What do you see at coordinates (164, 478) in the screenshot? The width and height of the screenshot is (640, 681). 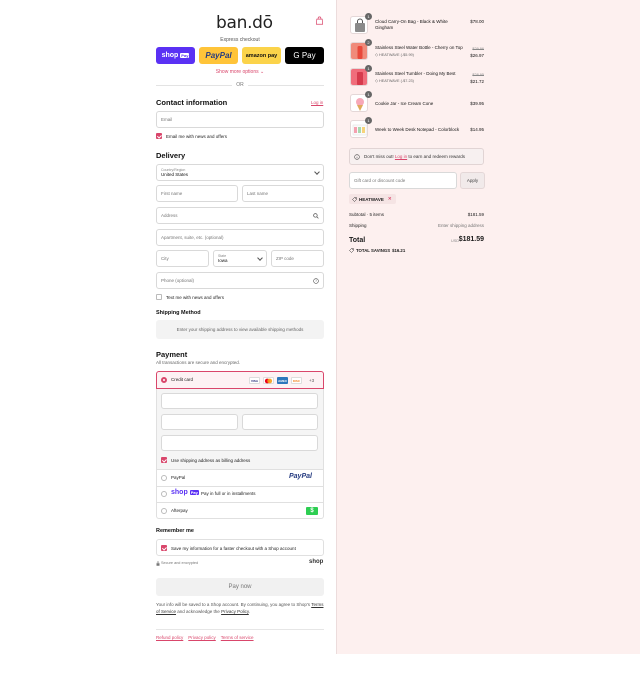 I see `paypal-radio` at bounding box center [164, 478].